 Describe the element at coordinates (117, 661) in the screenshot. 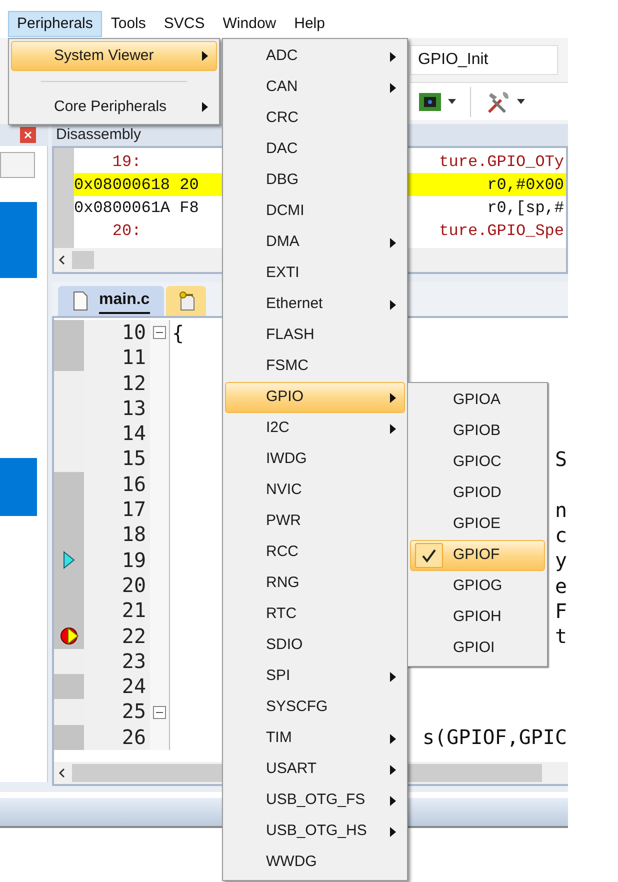

I see `line-number: 23` at that location.